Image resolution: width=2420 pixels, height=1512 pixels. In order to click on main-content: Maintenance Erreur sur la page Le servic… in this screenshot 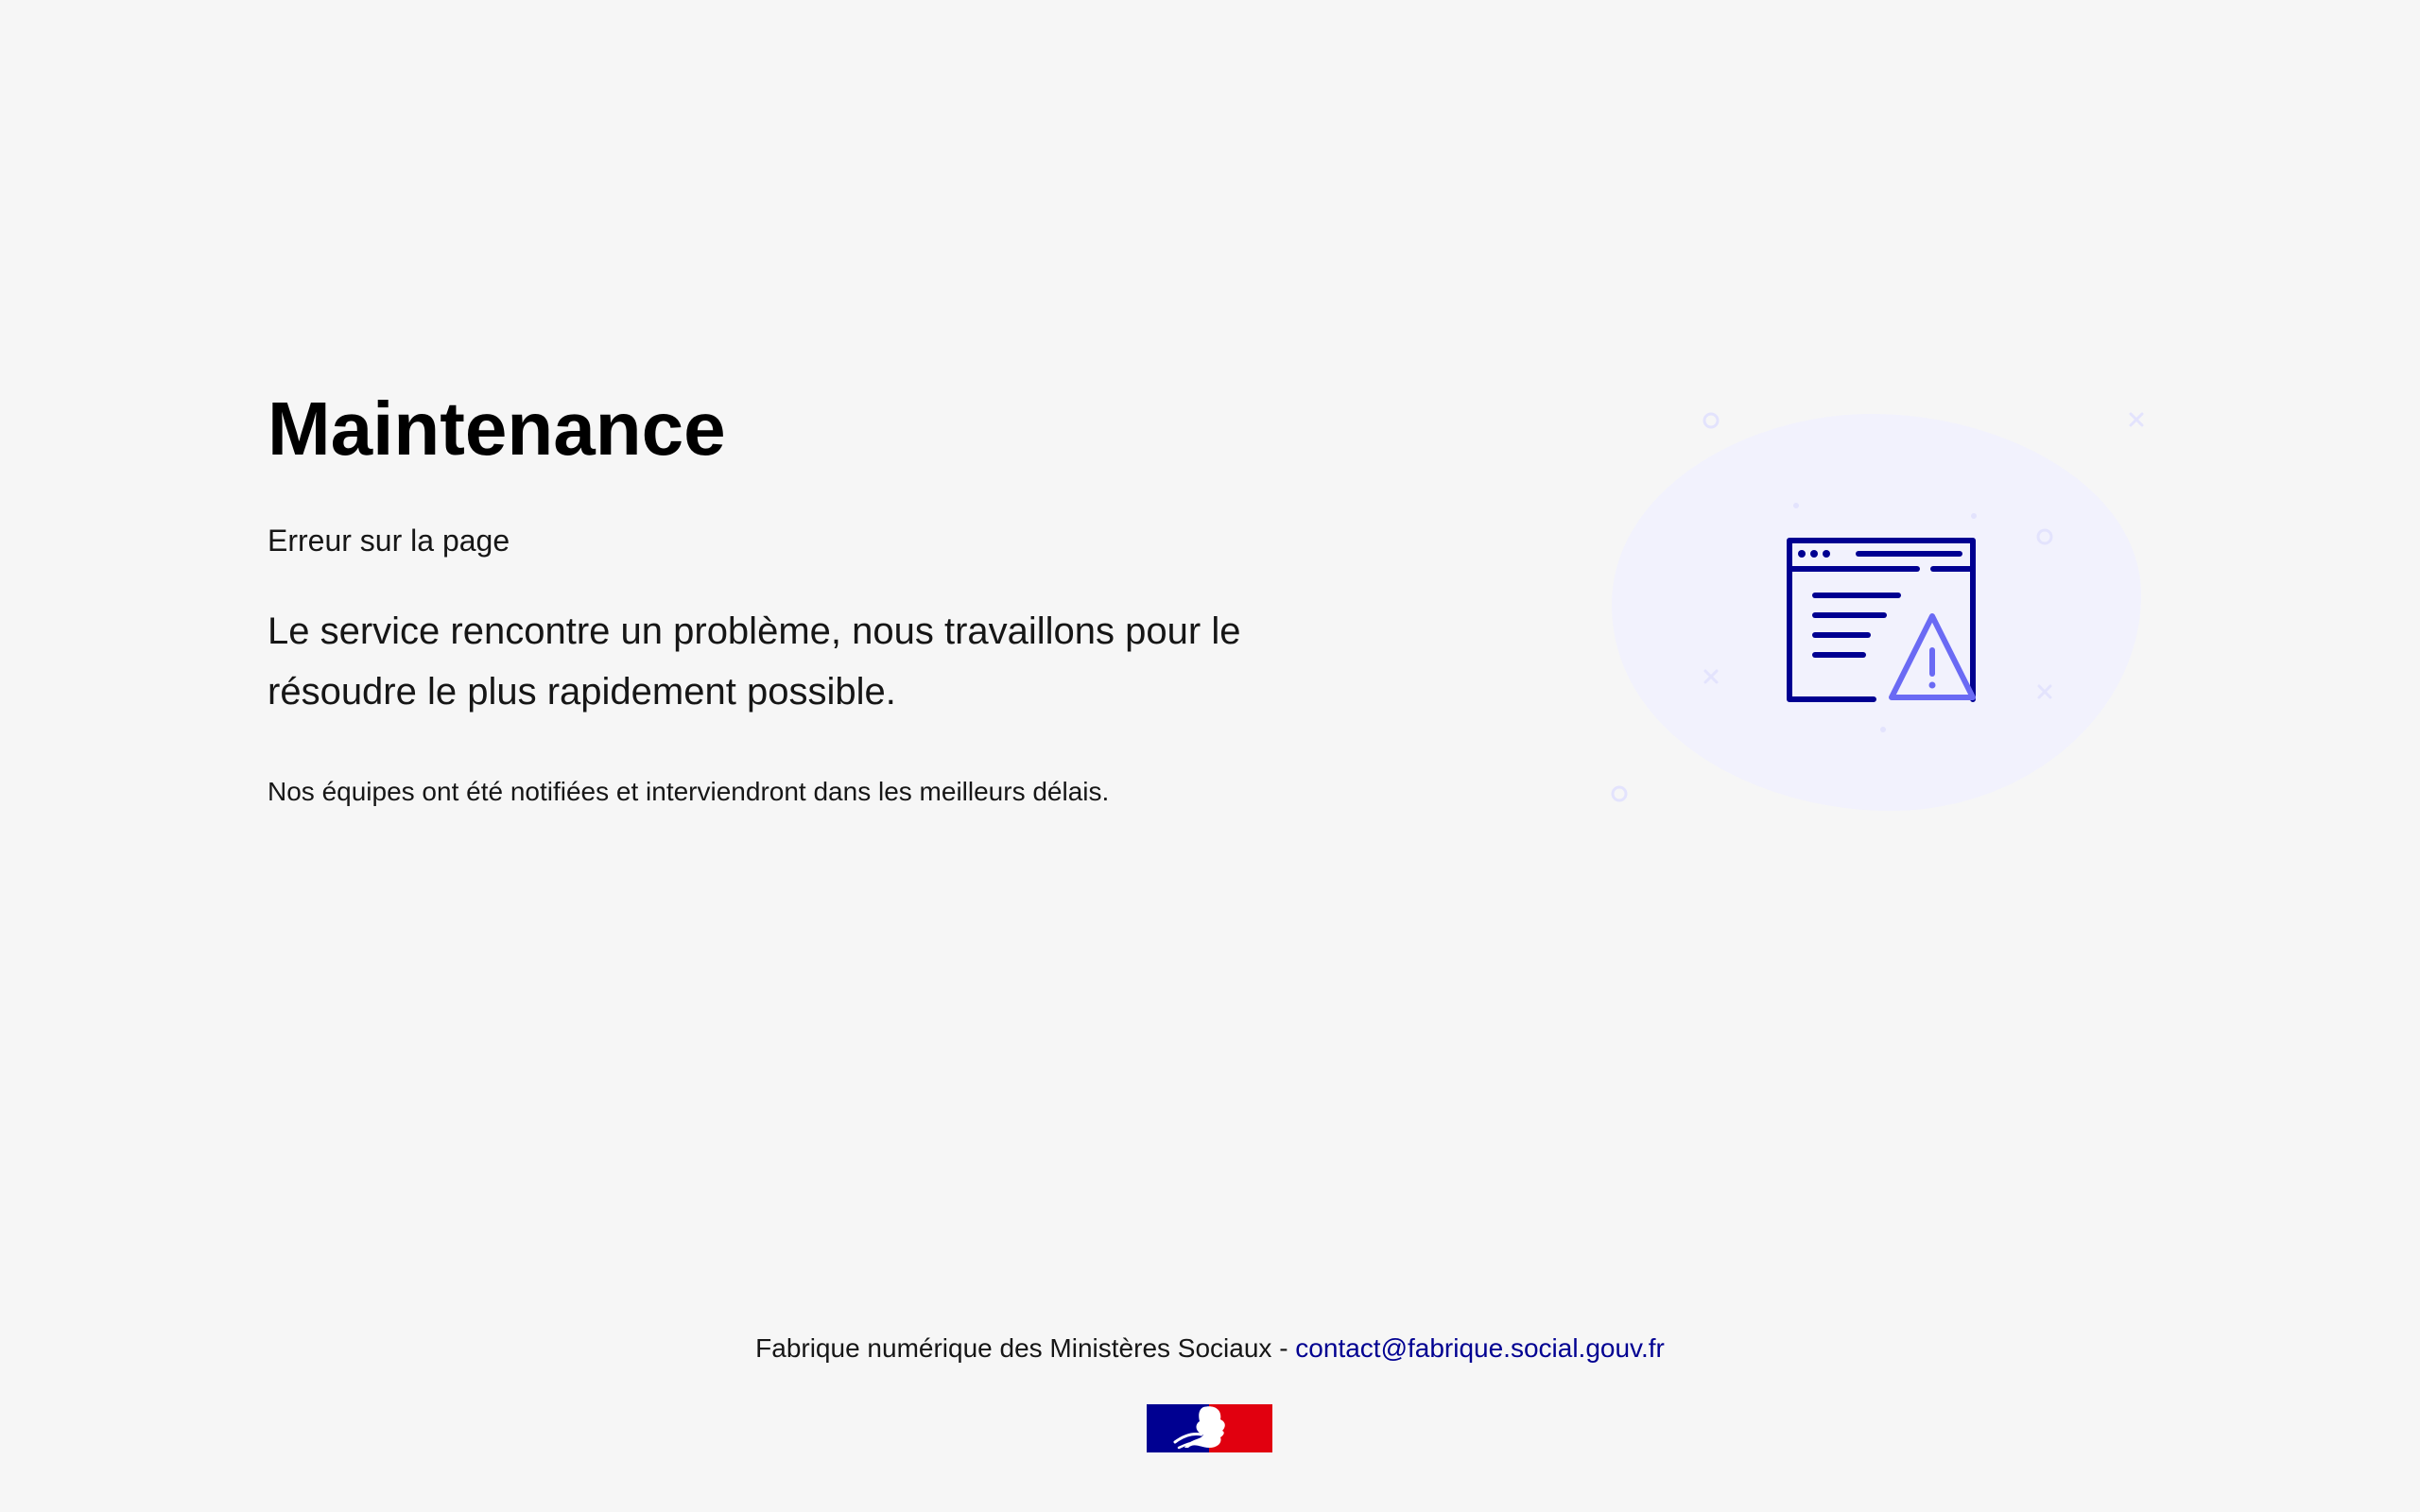, I will do `click(797, 595)`.